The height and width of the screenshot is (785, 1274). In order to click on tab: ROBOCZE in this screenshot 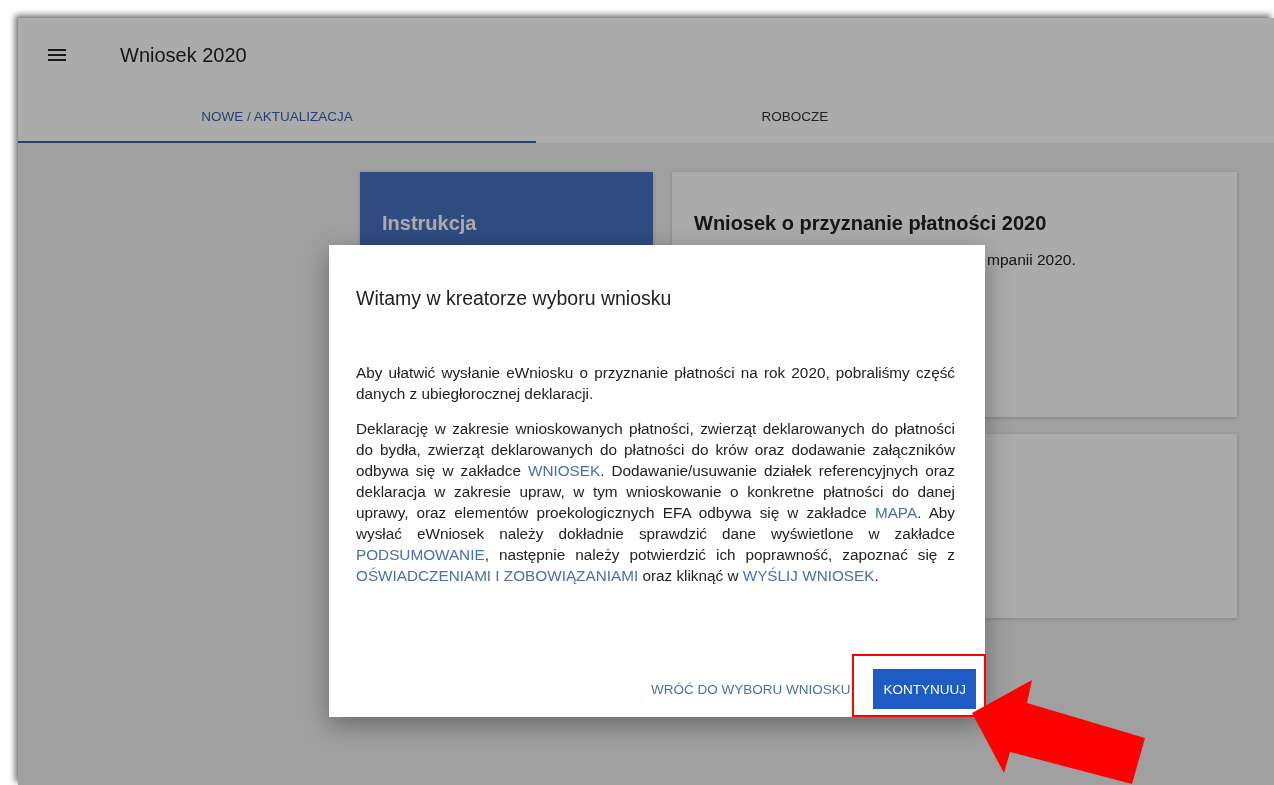, I will do `click(795, 117)`.